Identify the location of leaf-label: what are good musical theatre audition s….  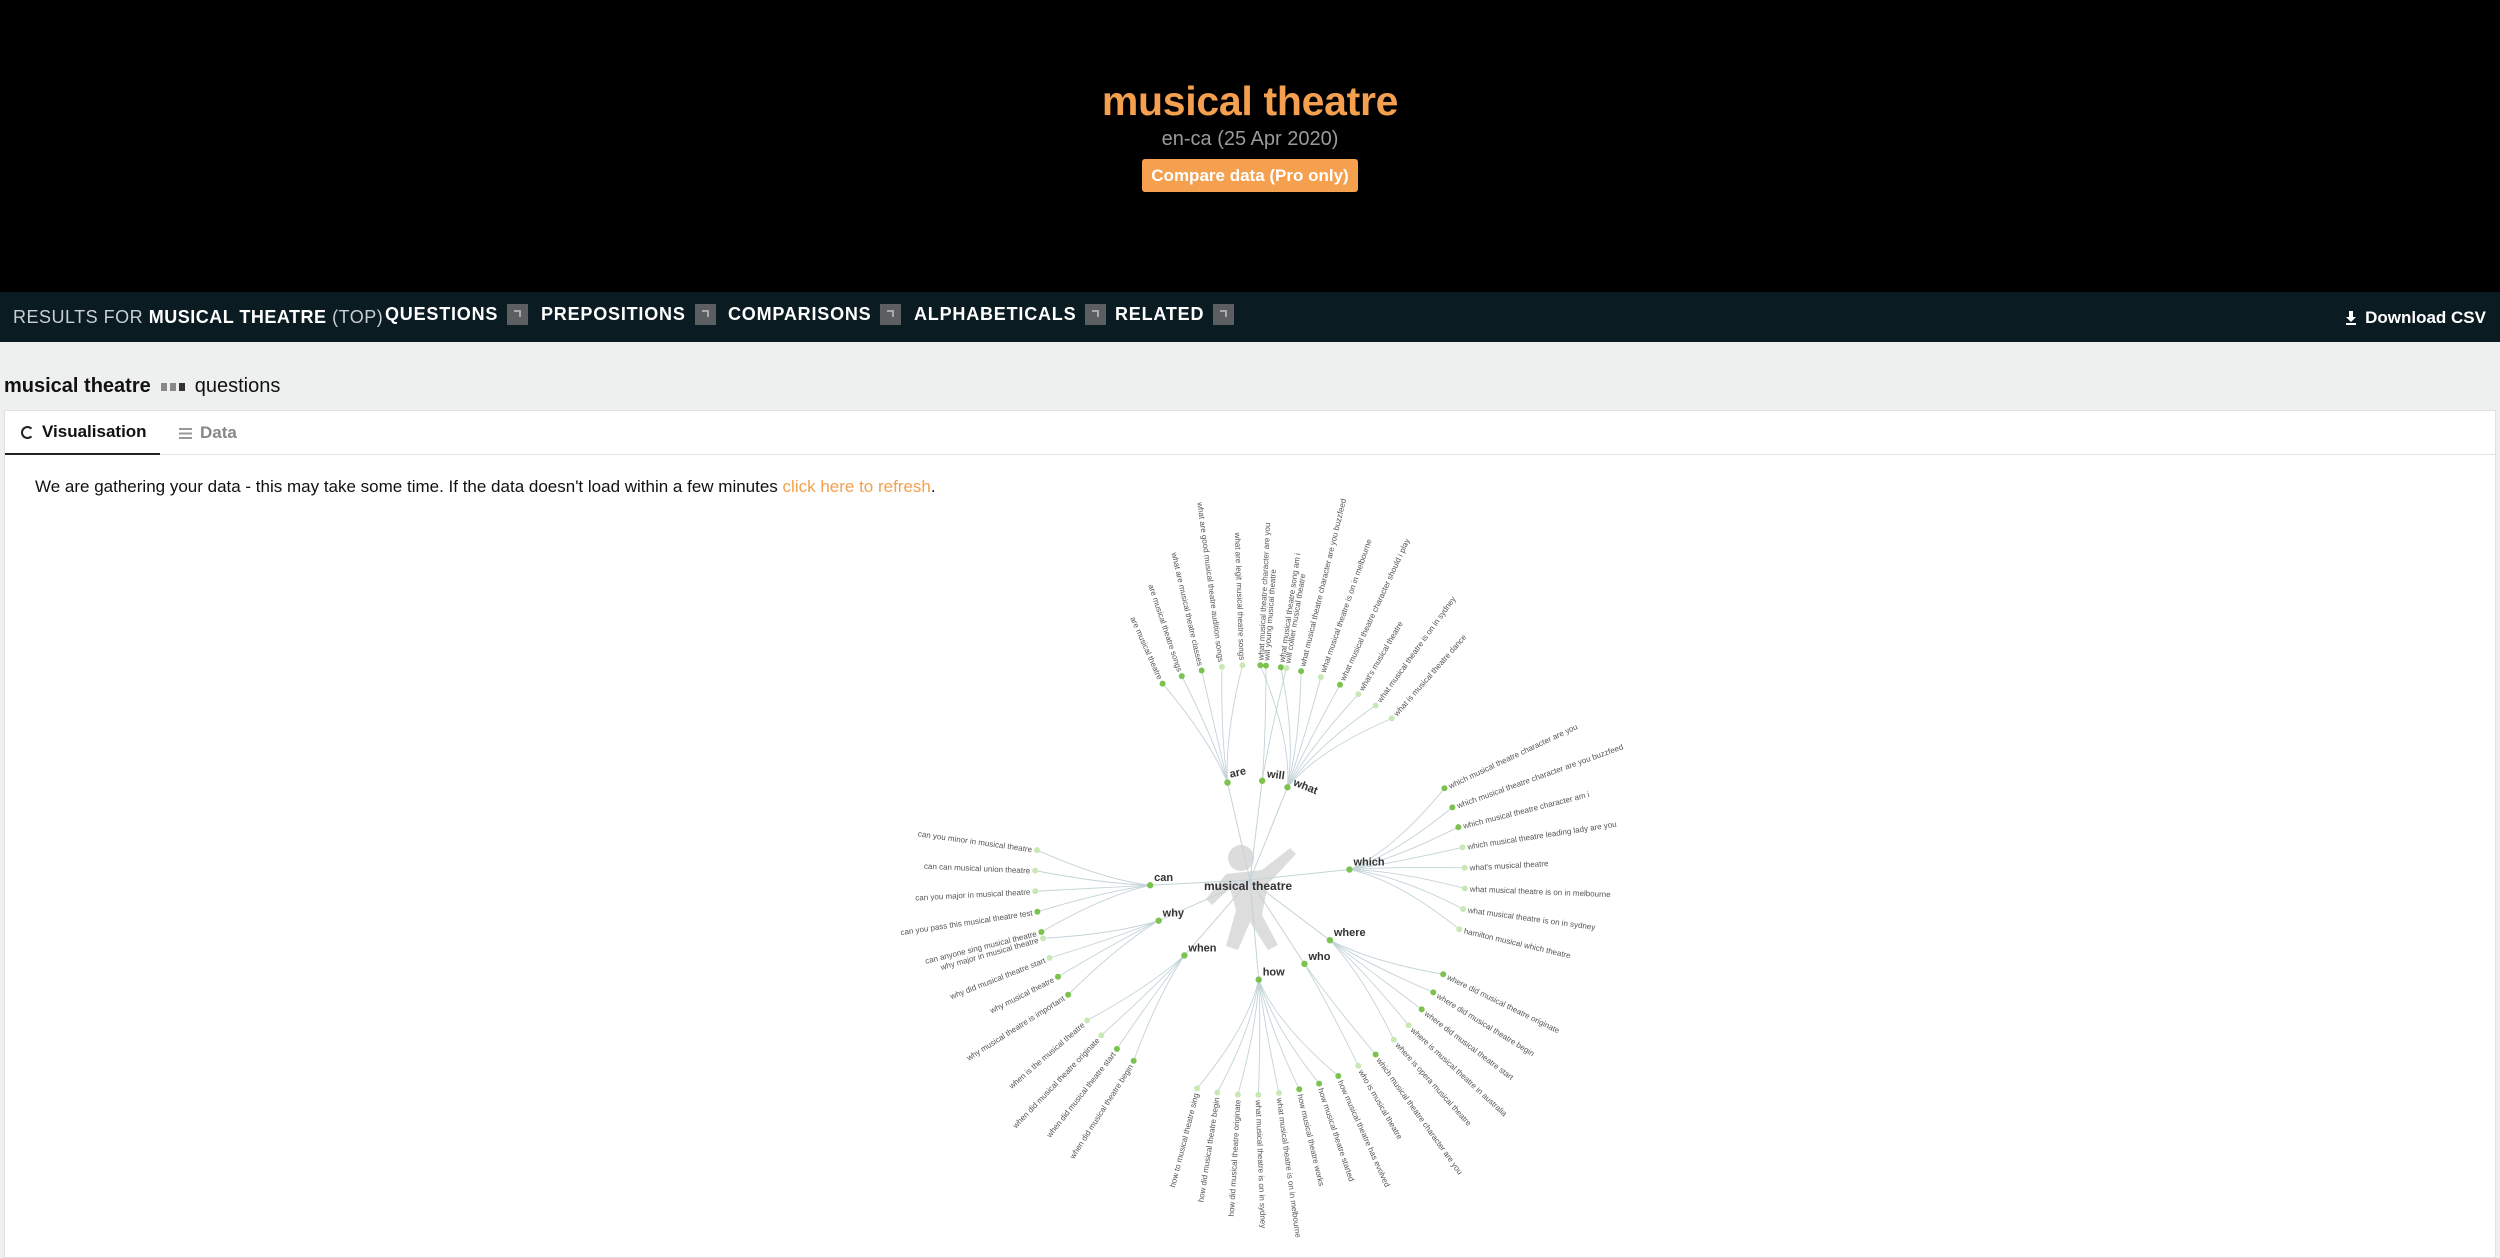
(1210, 582).